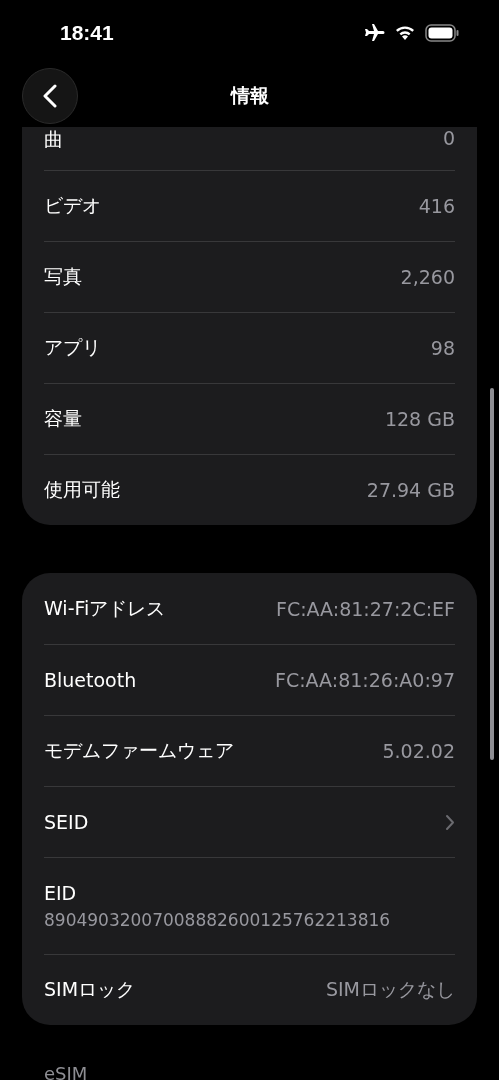 The width and height of the screenshot is (499, 1080). Describe the element at coordinates (63, 276) in the screenshot. I see `row-label: 写真` at that location.